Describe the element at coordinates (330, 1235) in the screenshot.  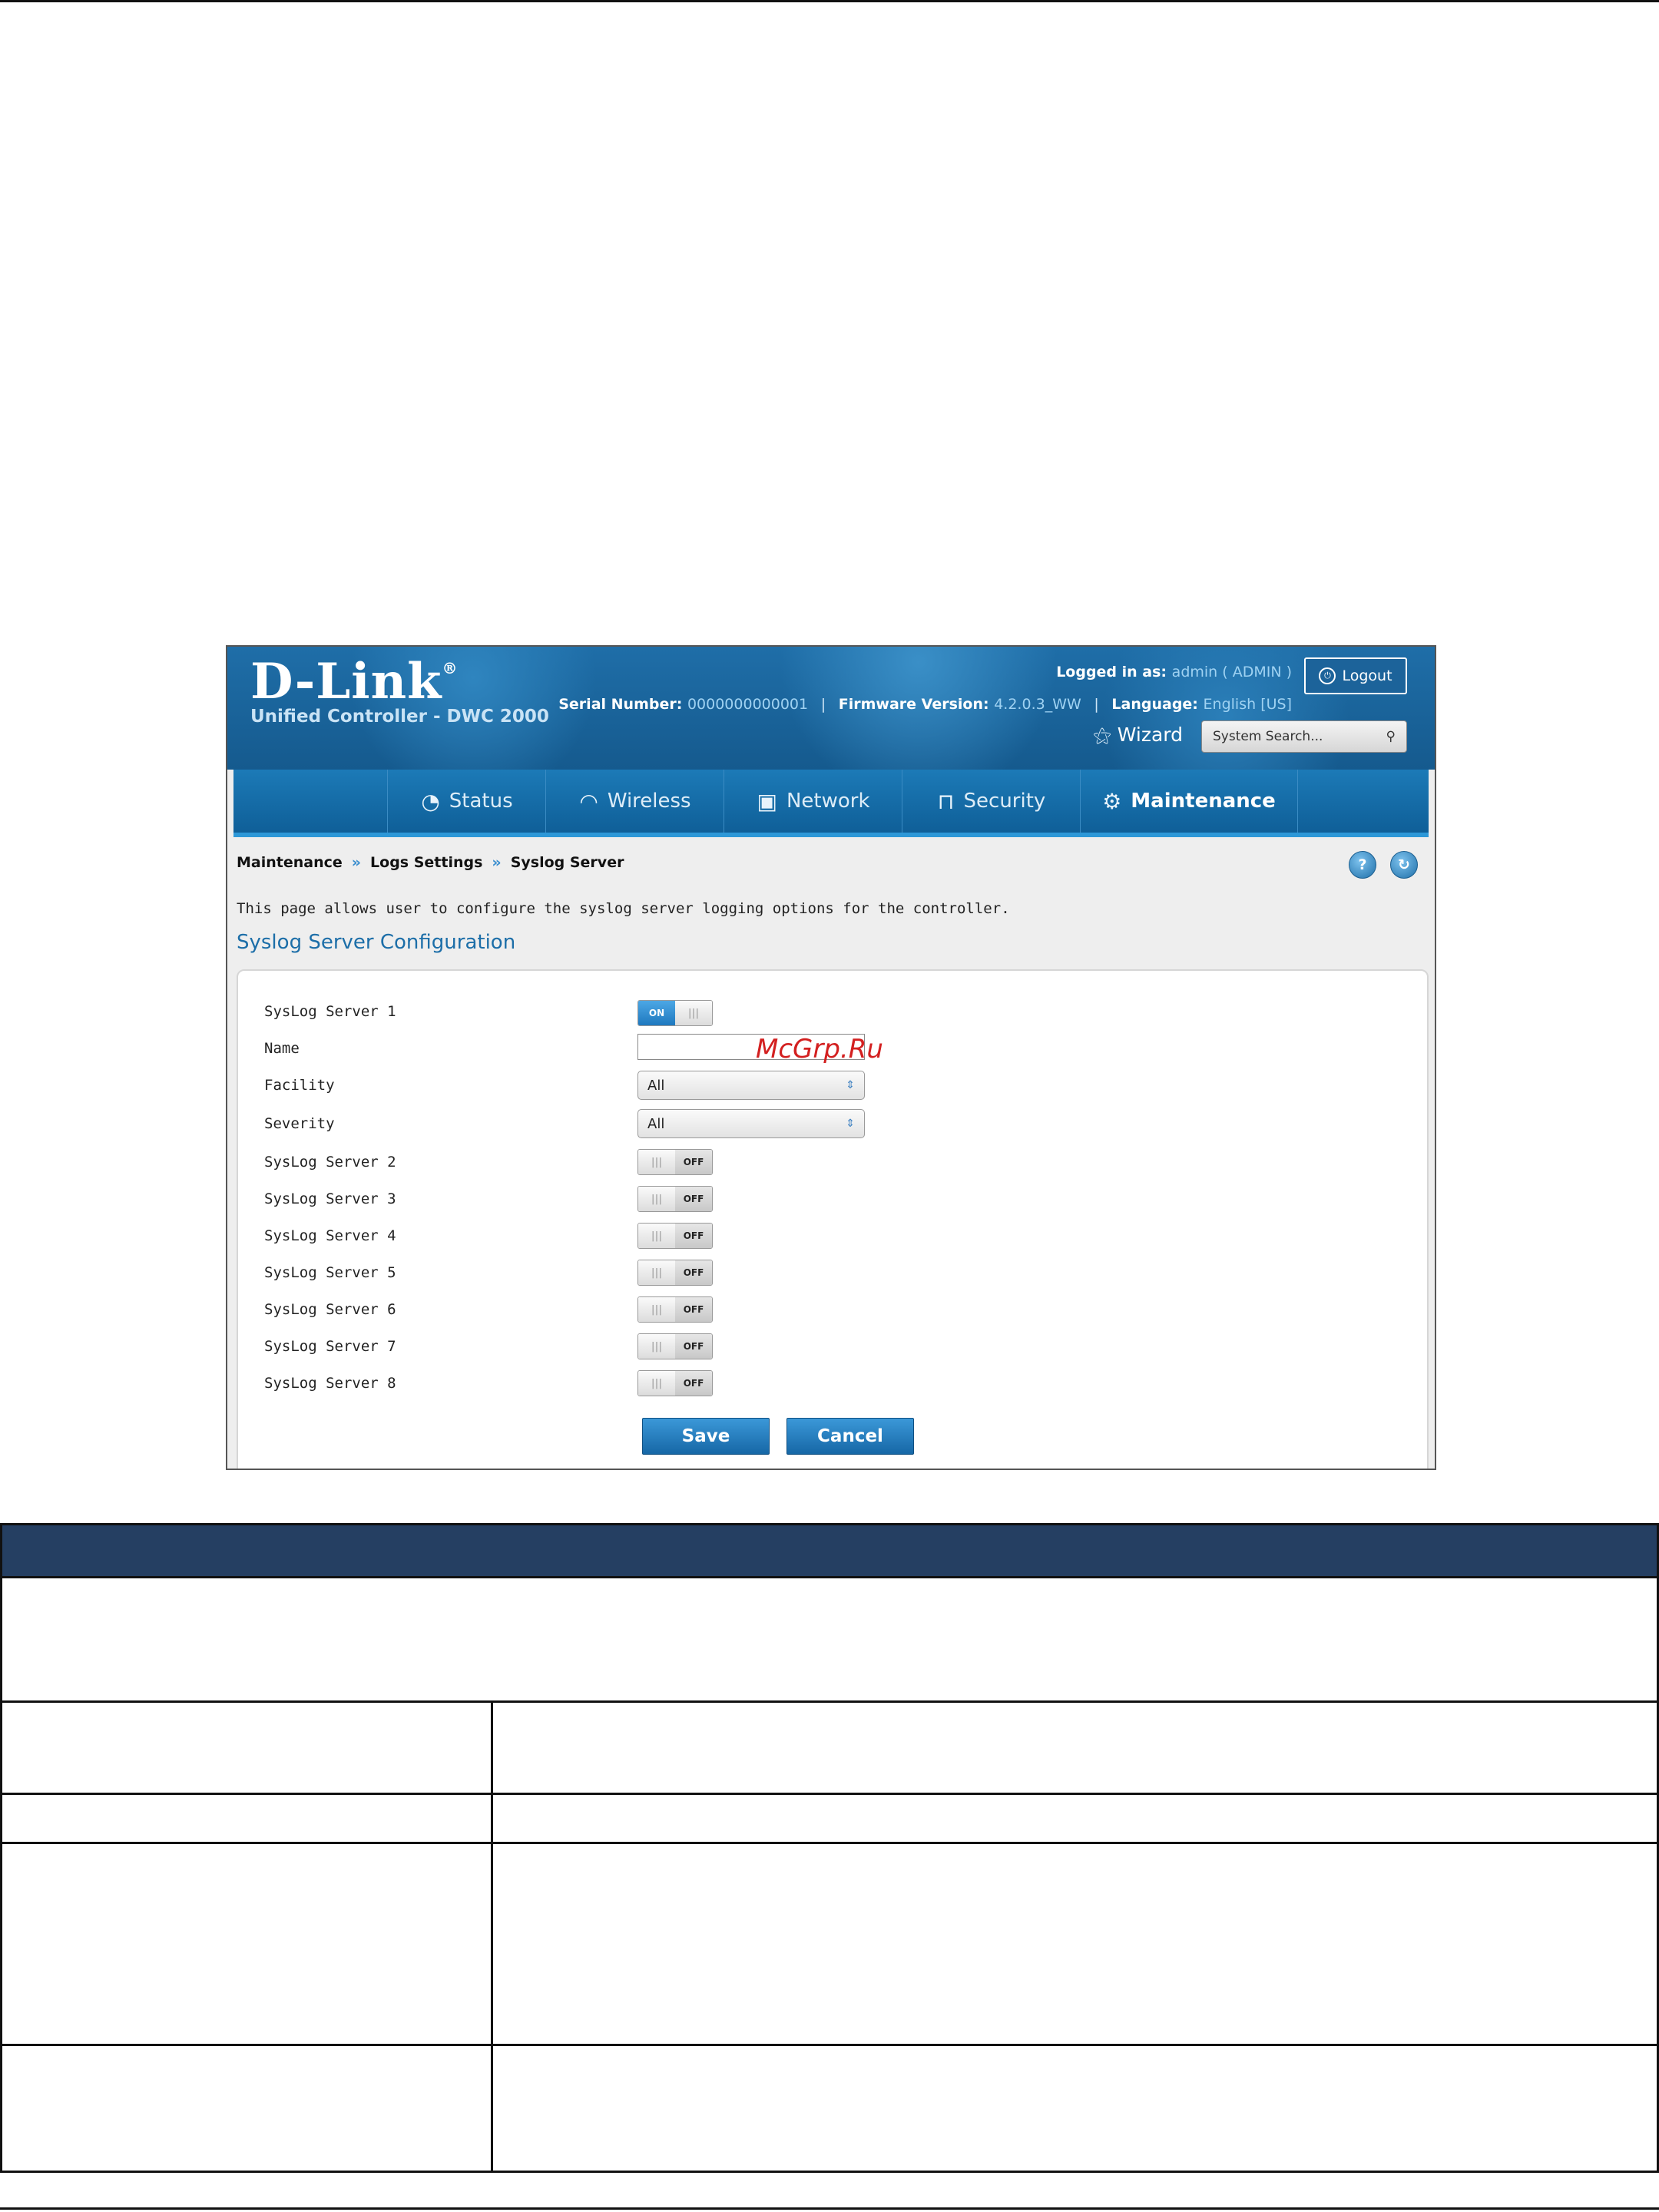
I see `syslog-server-4-label: SysLog Server 4` at that location.